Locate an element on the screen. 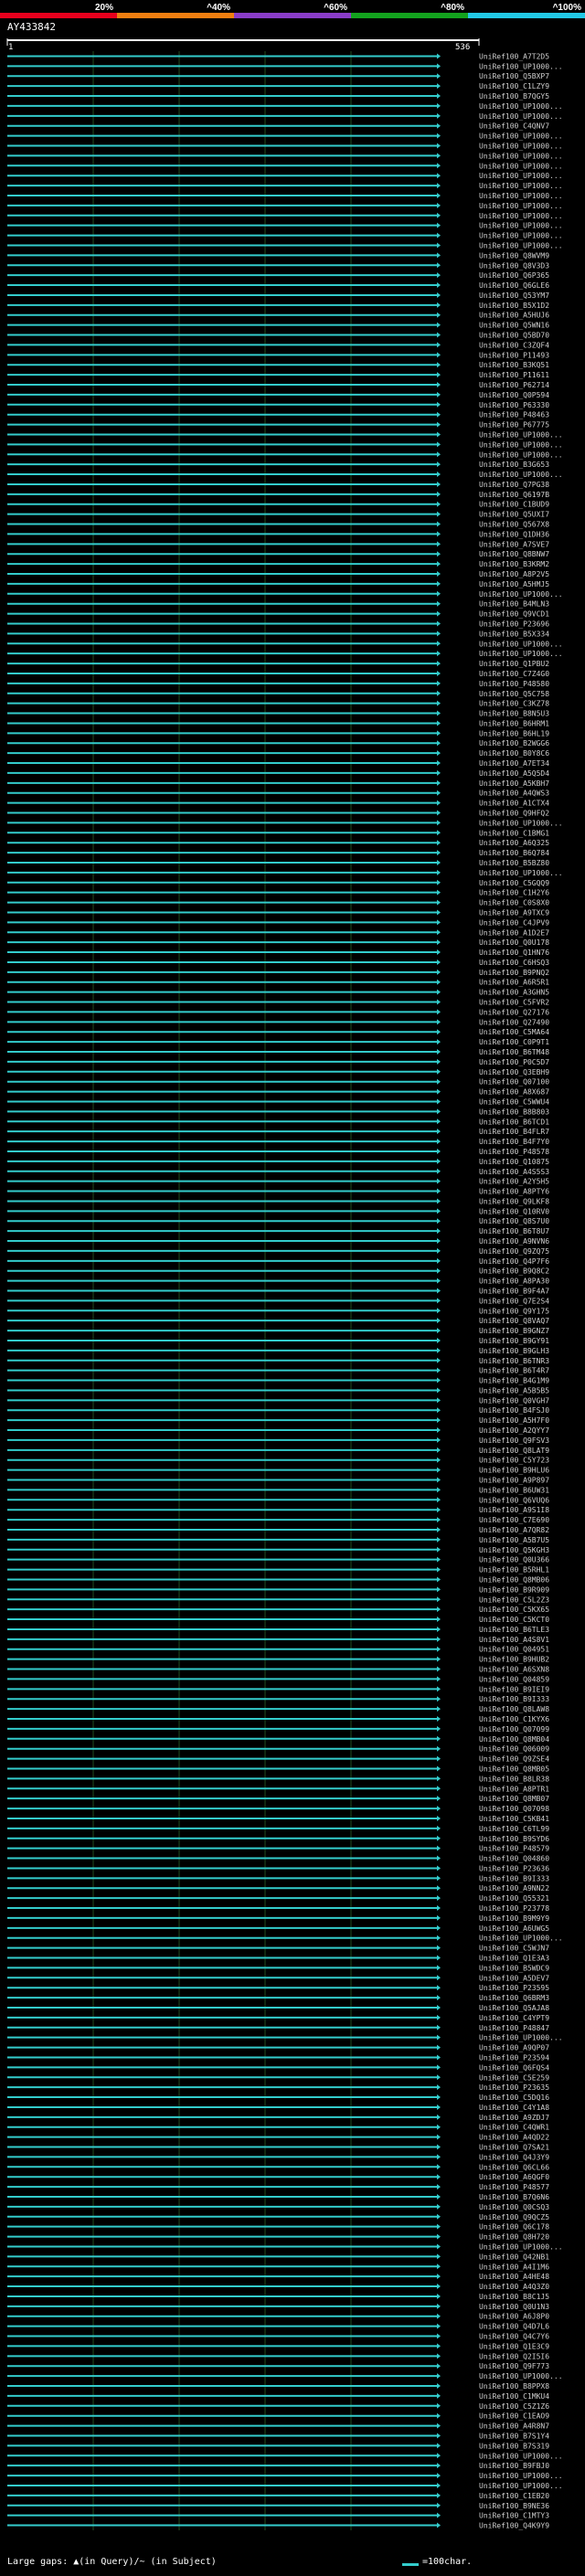 The width and height of the screenshot is (585, 2576). hit-row: UniRef100_C5E259 is located at coordinates (278, 2077).